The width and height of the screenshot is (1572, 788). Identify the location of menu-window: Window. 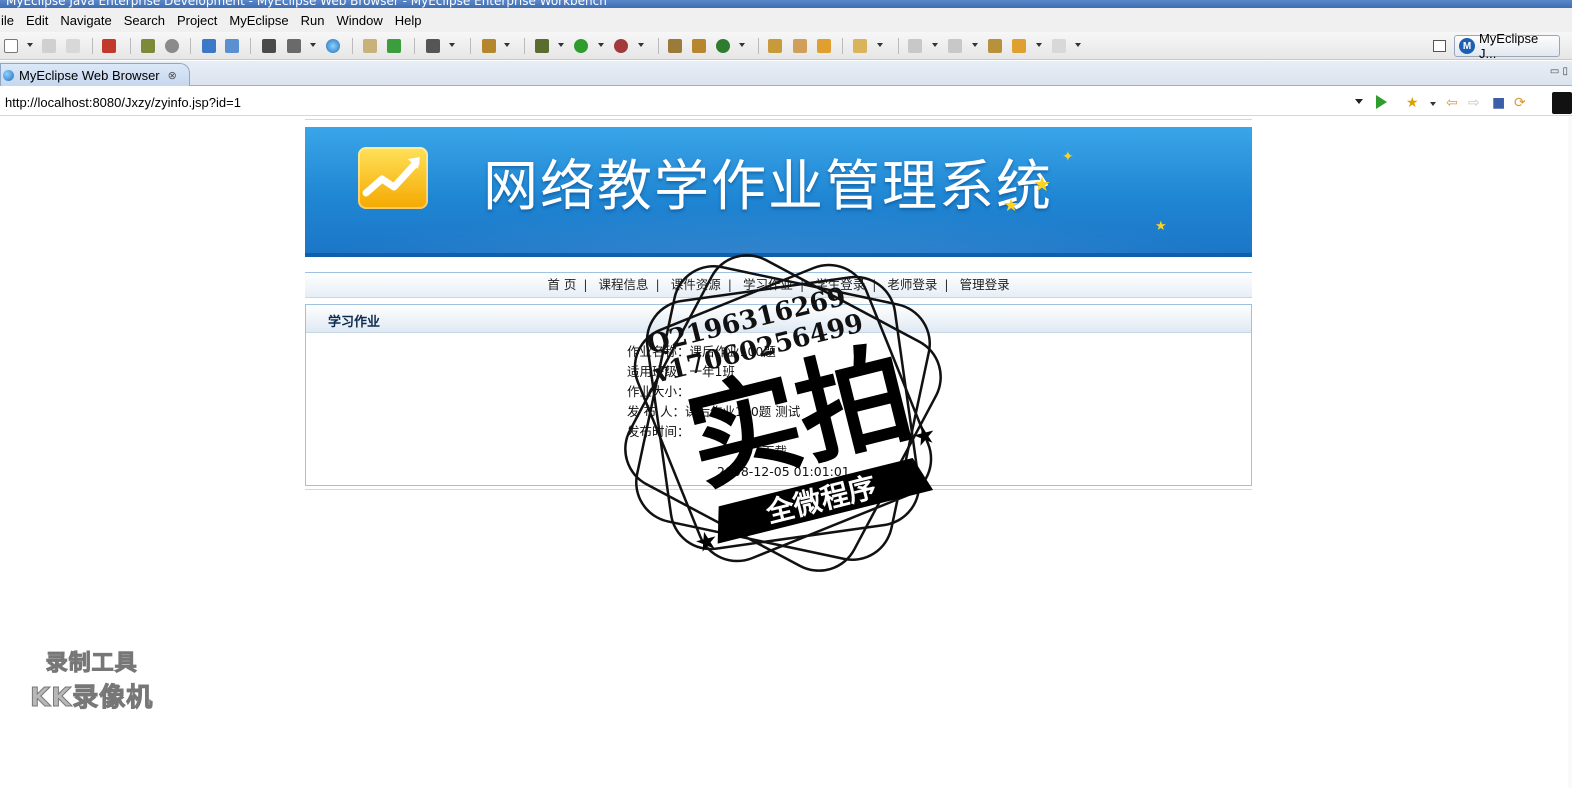
(360, 20).